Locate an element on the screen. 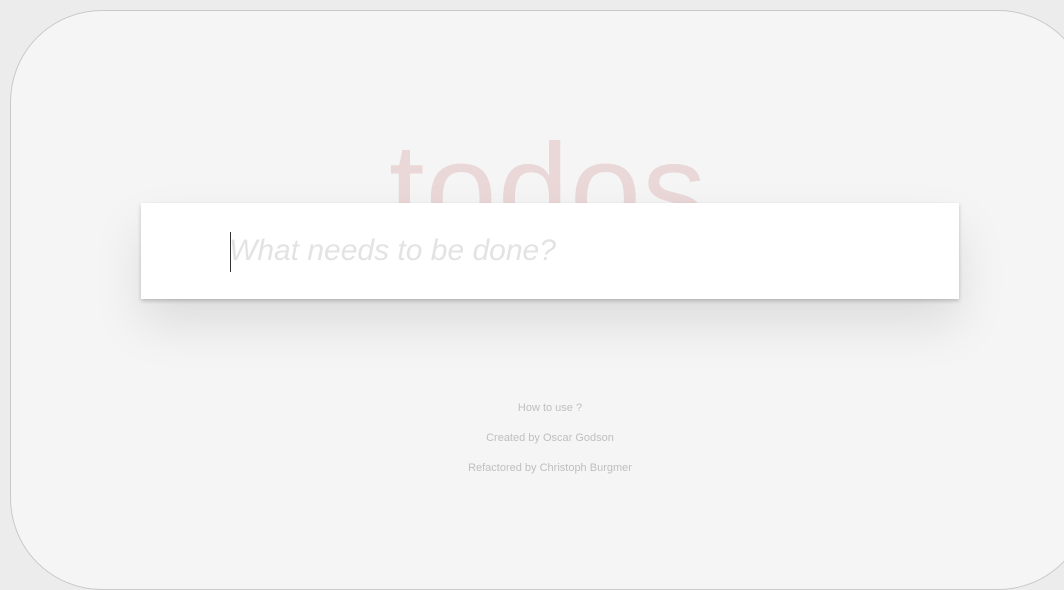  new-todo-input is located at coordinates (579, 251).